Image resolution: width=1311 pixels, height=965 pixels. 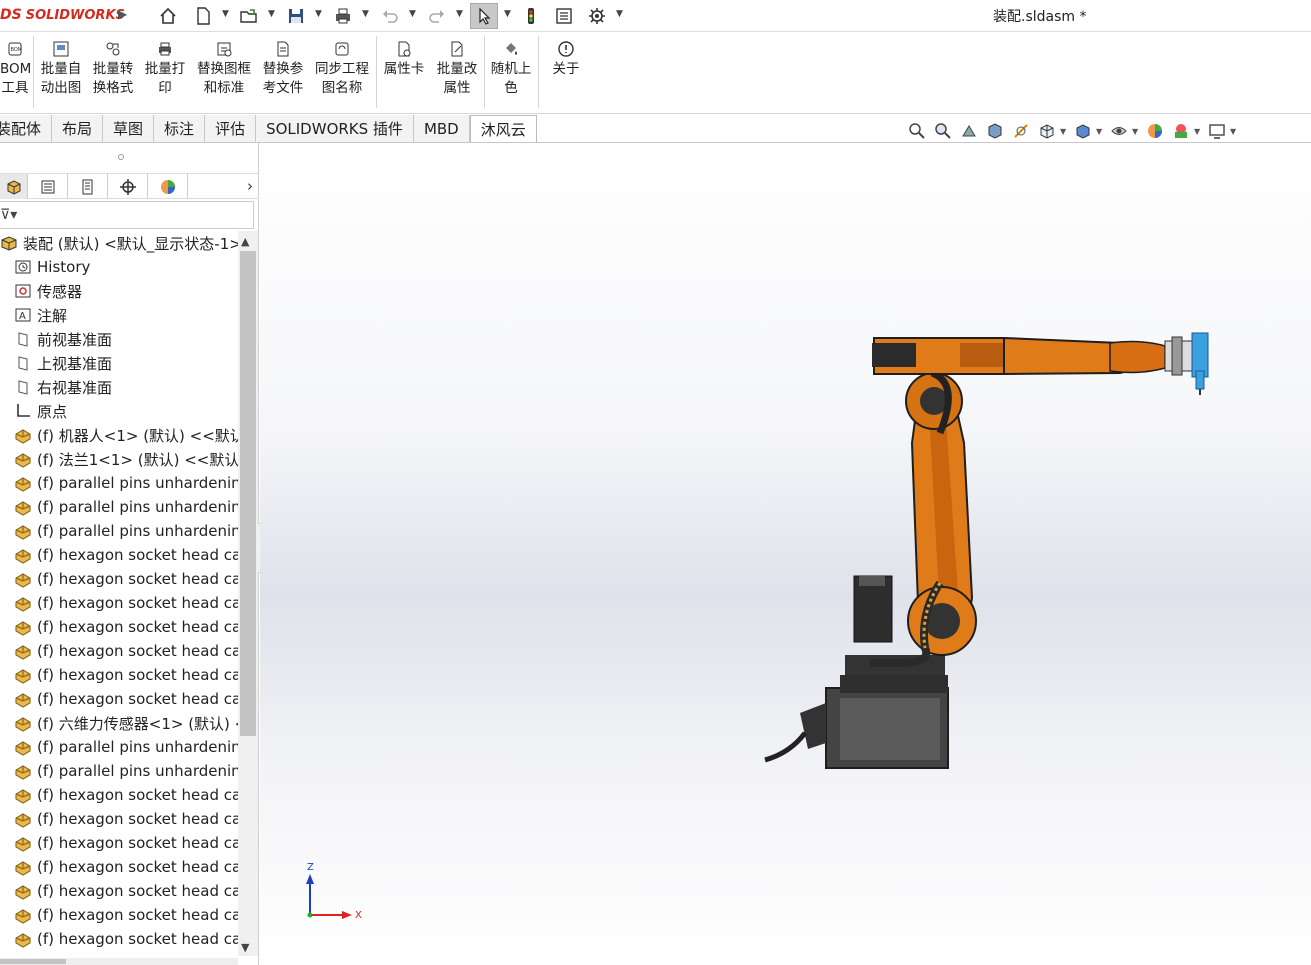 What do you see at coordinates (365, 14) in the screenshot?
I see `print-dropdown-icon: ▼` at bounding box center [365, 14].